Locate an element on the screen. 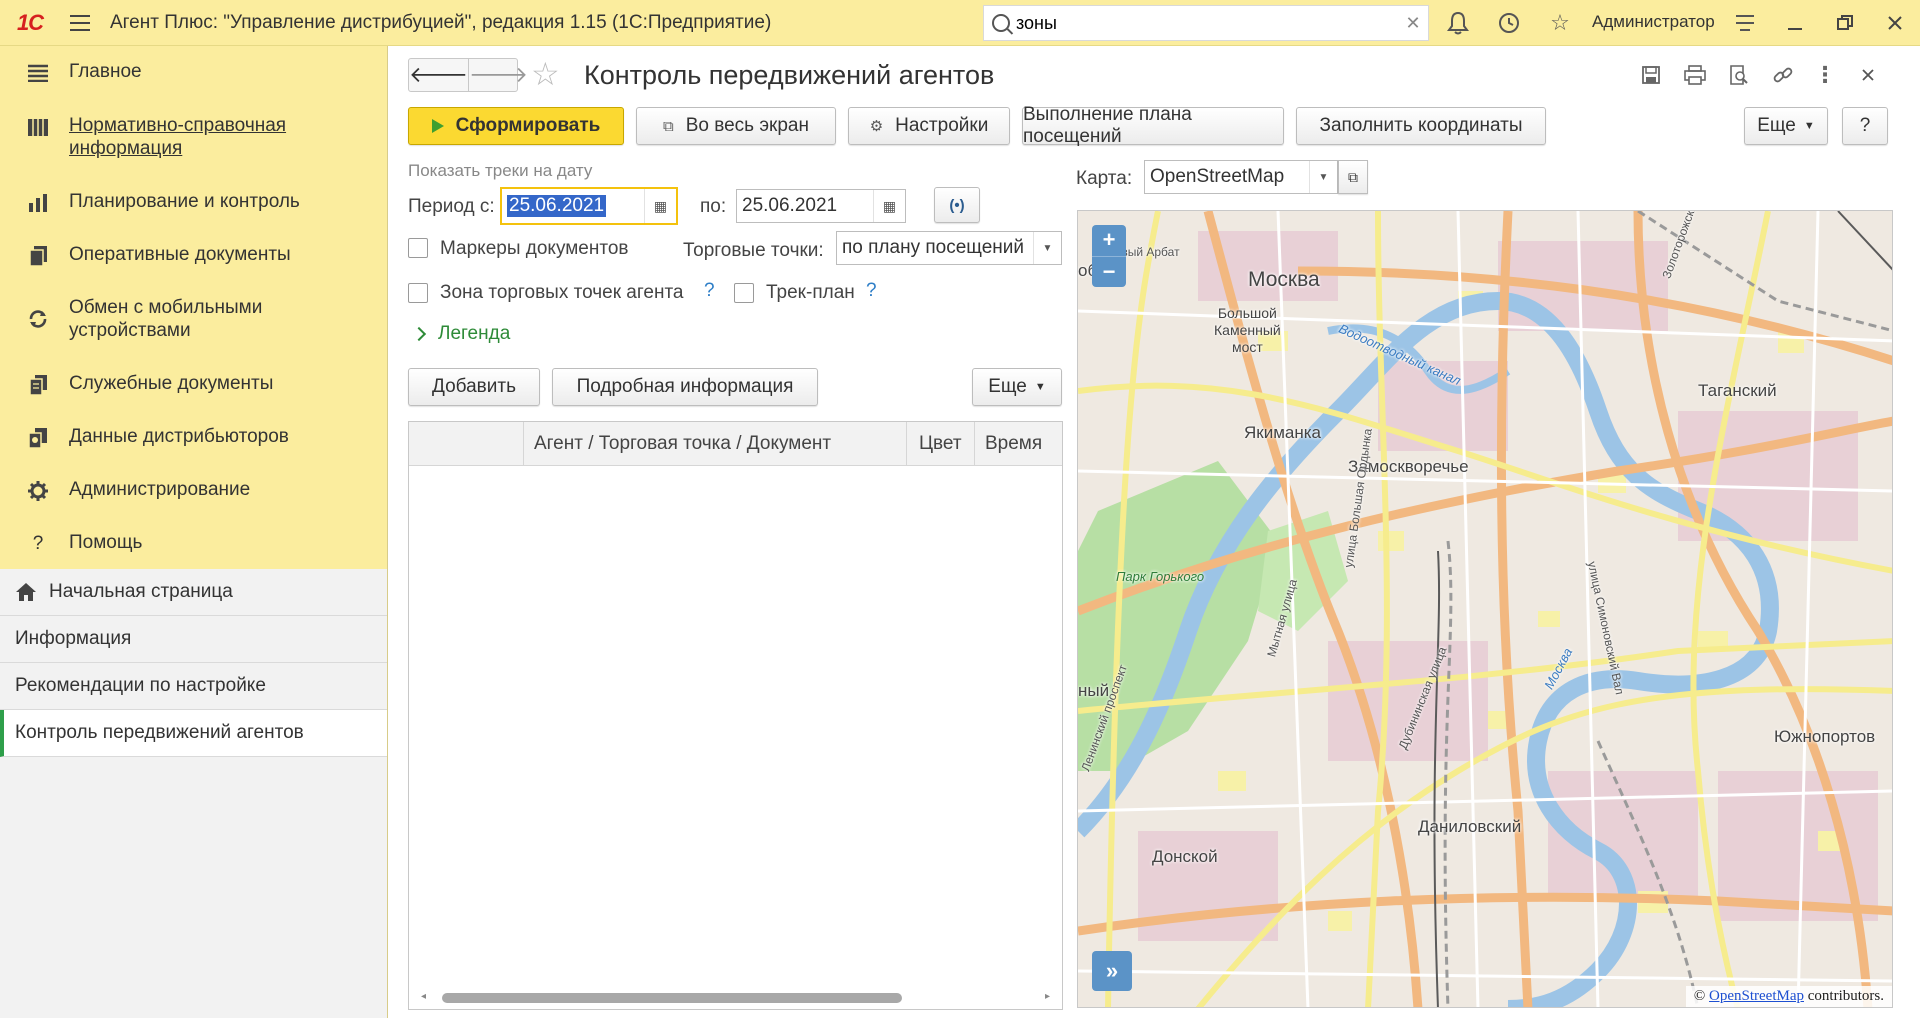  trade-points-value: по плану посещений is located at coordinates (933, 247).